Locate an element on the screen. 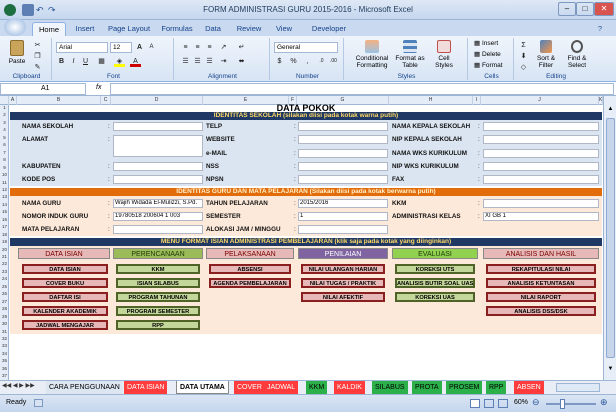 The width and height of the screenshot is (616, 412). cell-styles-button: Cell Styles is located at coordinates (444, 54).